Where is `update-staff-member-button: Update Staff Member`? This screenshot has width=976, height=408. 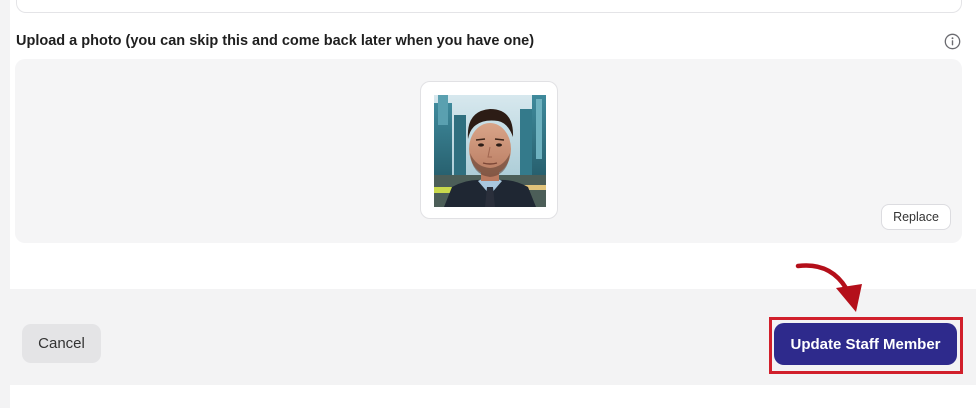 update-staff-member-button: Update Staff Member is located at coordinates (865, 344).